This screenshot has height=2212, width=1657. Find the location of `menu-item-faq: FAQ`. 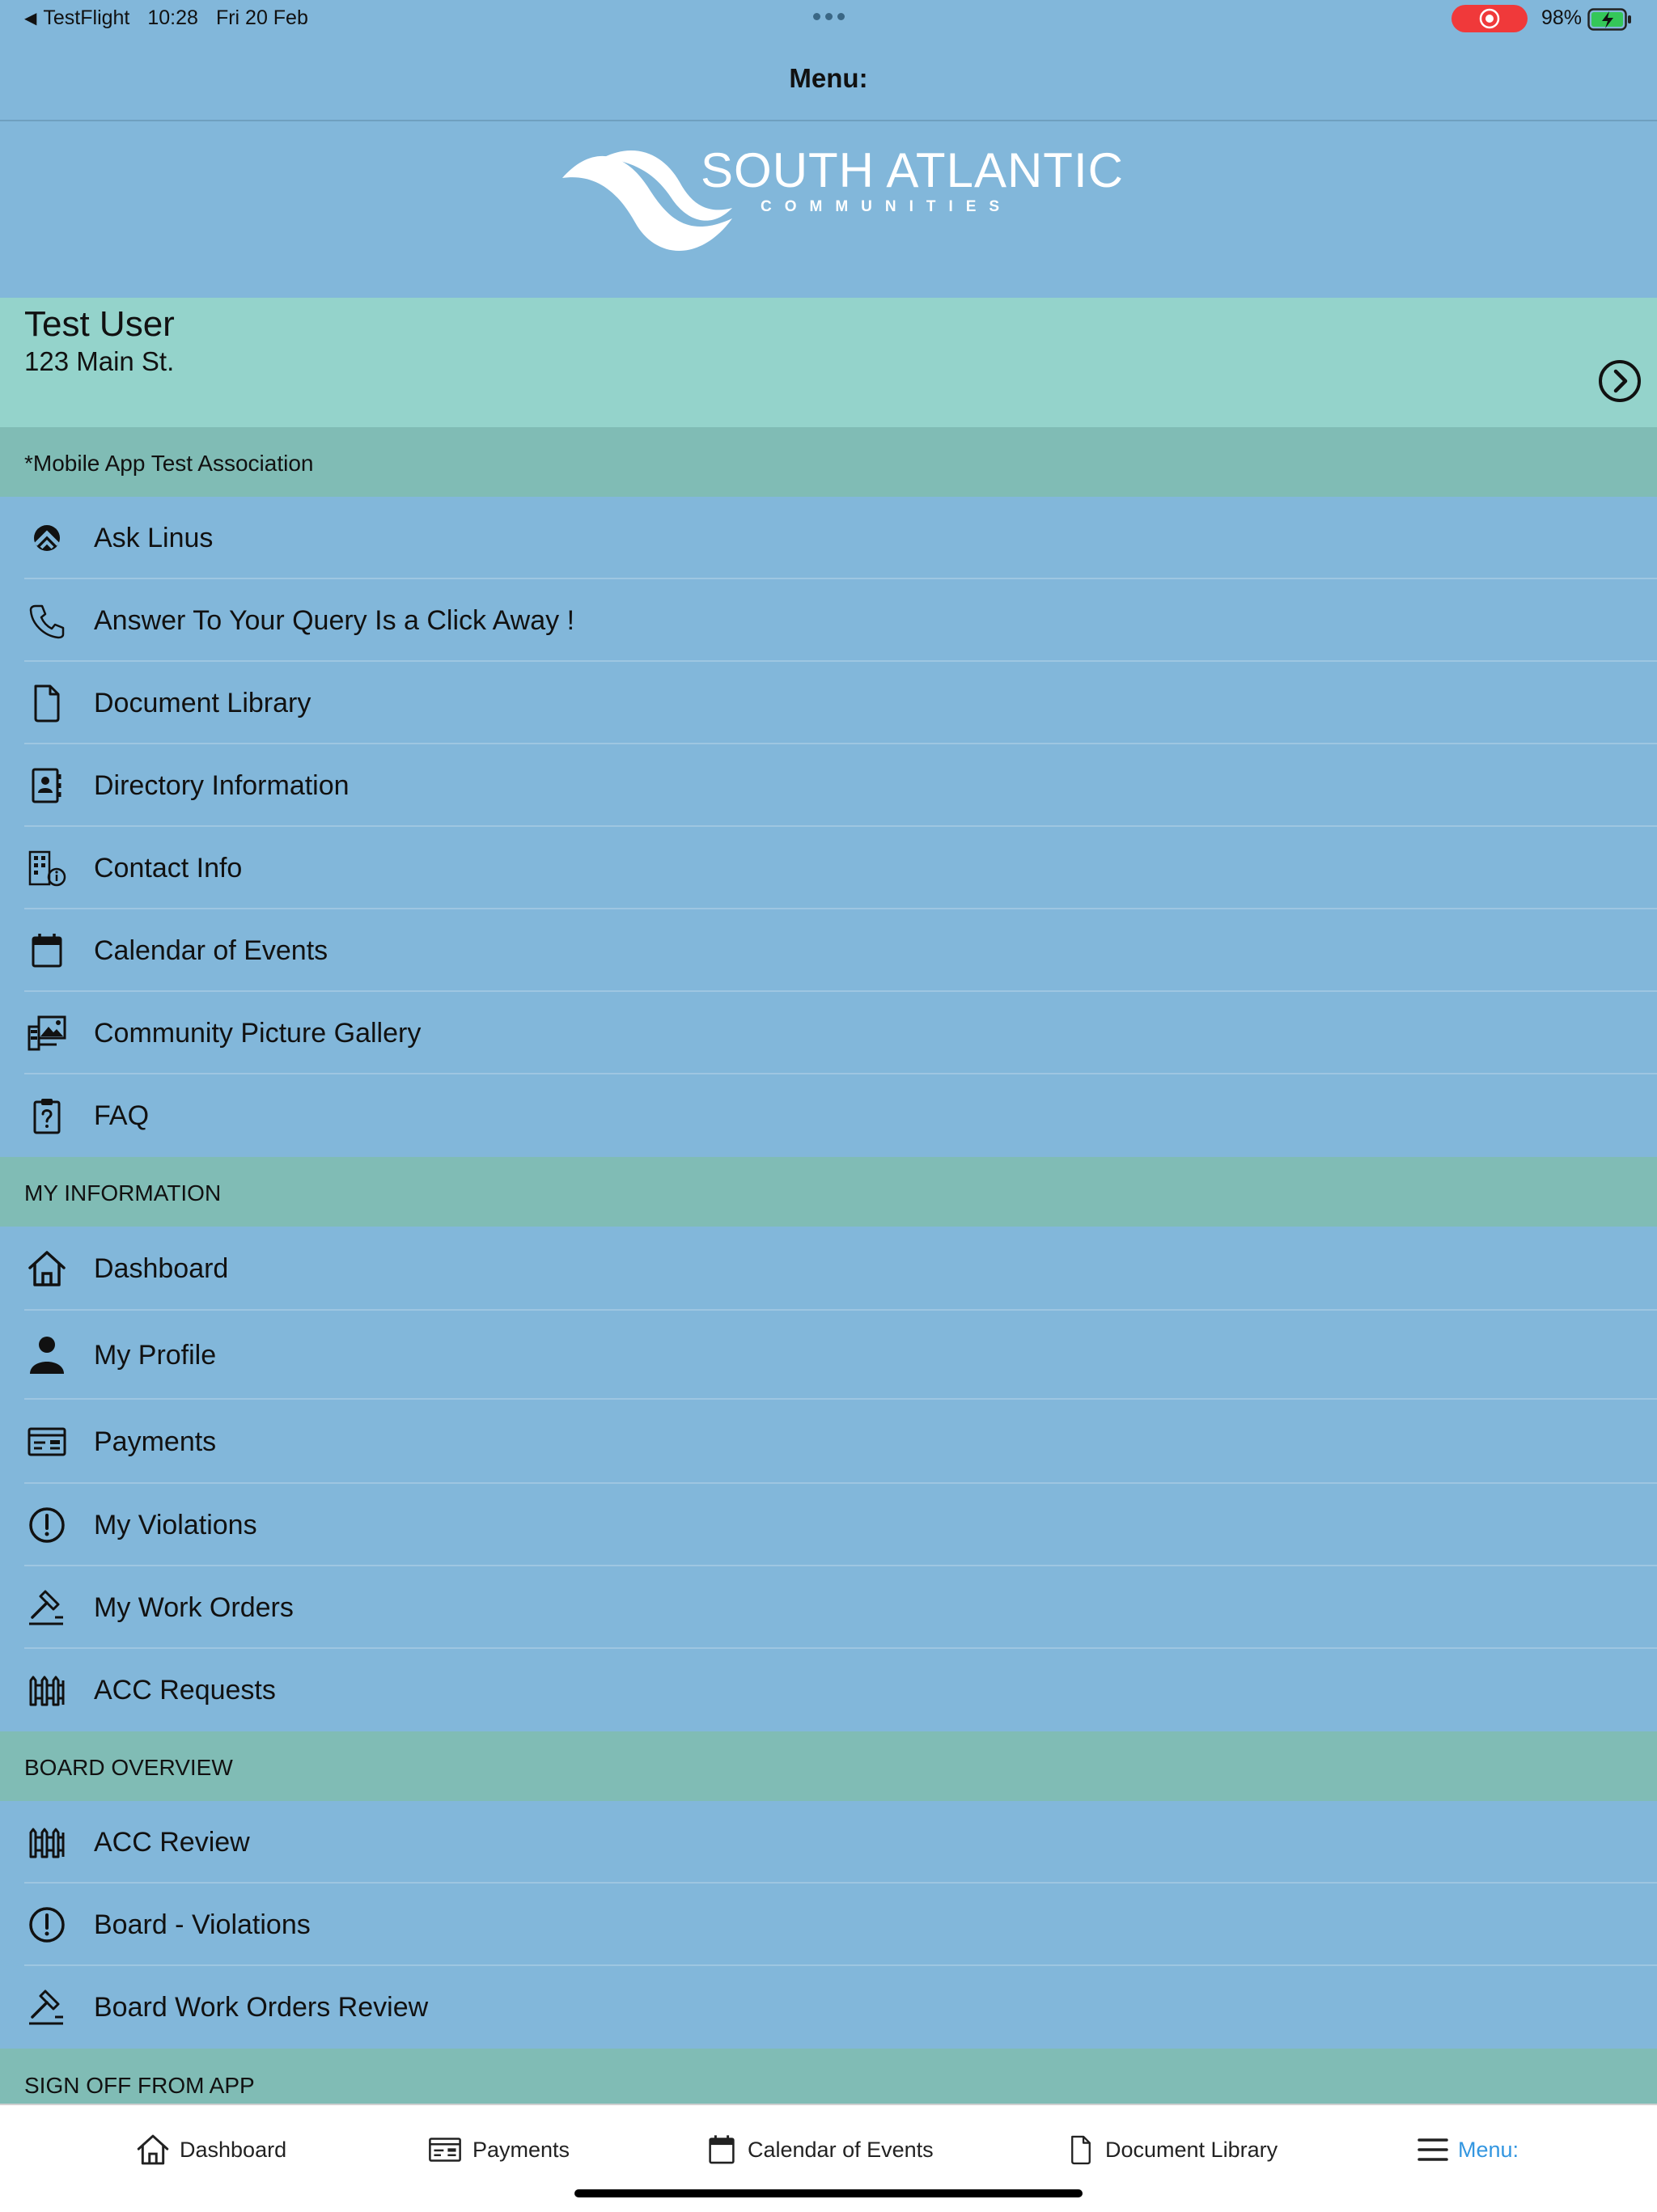

menu-item-faq: FAQ is located at coordinates (828, 1115).